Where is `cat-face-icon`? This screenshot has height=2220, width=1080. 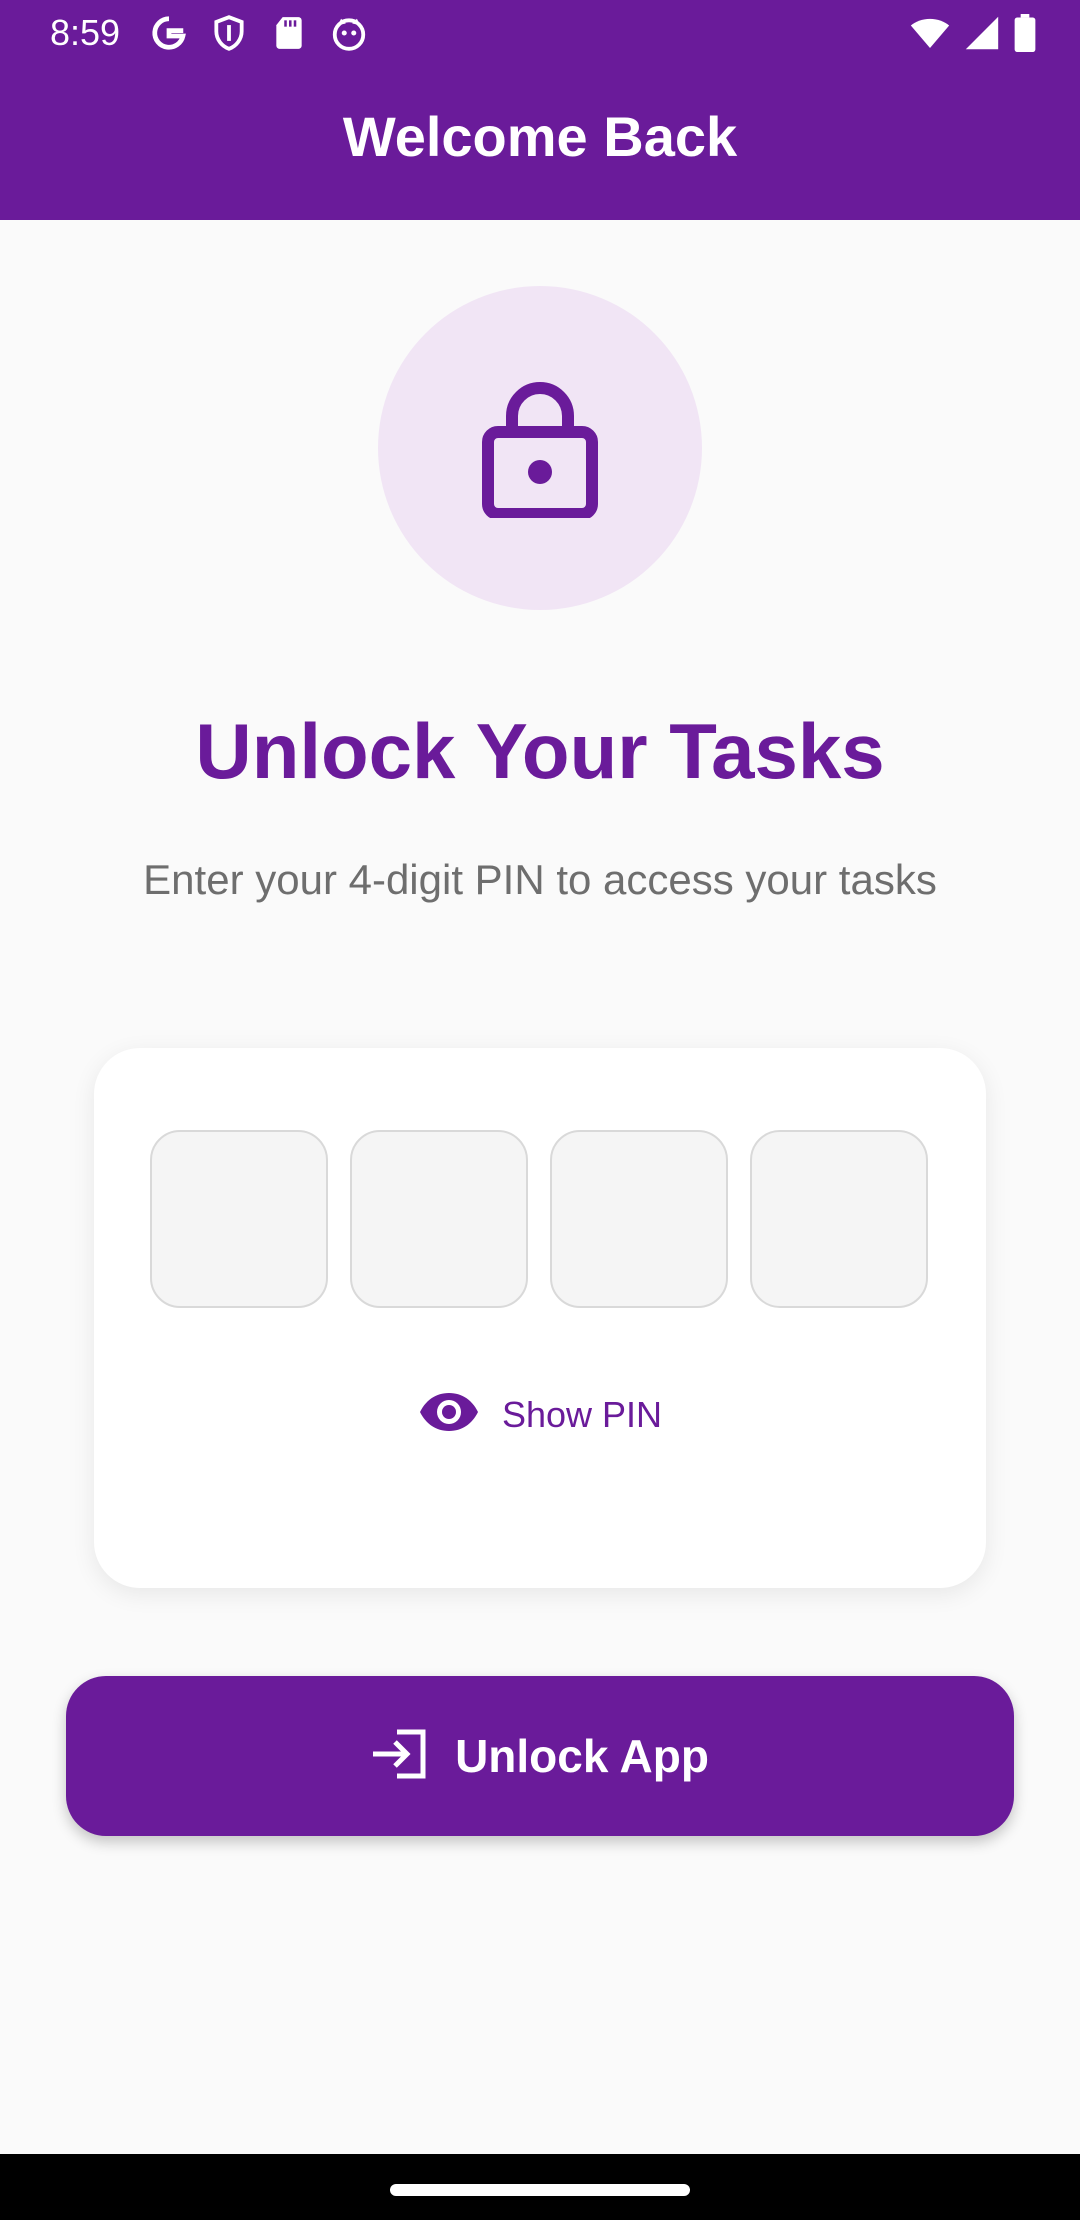 cat-face-icon is located at coordinates (349, 33).